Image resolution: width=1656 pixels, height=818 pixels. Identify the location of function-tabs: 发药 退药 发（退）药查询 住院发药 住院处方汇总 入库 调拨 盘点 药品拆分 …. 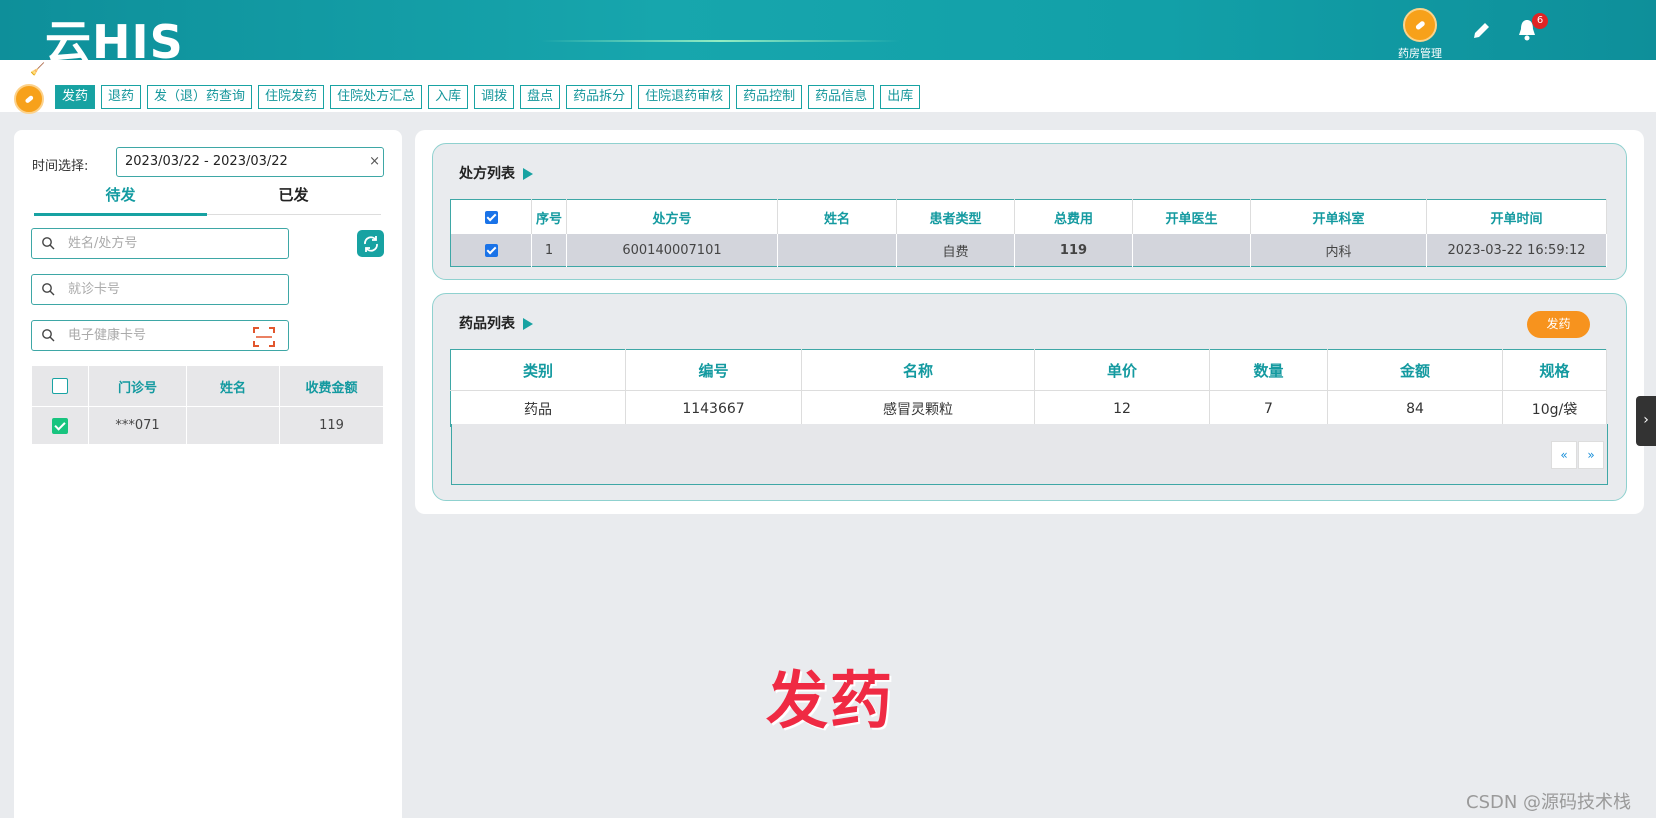
(488, 97).